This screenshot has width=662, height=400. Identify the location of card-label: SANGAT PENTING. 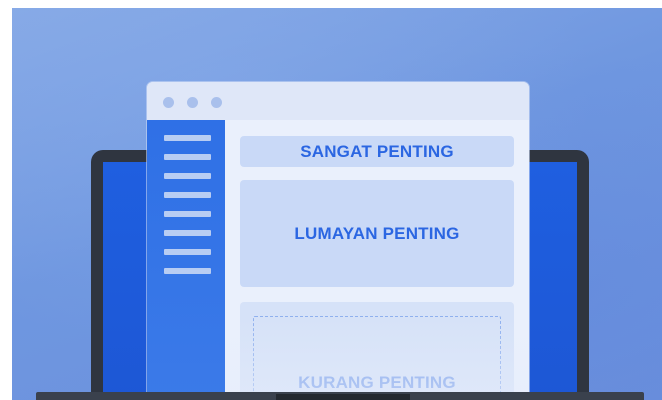
(377, 151).